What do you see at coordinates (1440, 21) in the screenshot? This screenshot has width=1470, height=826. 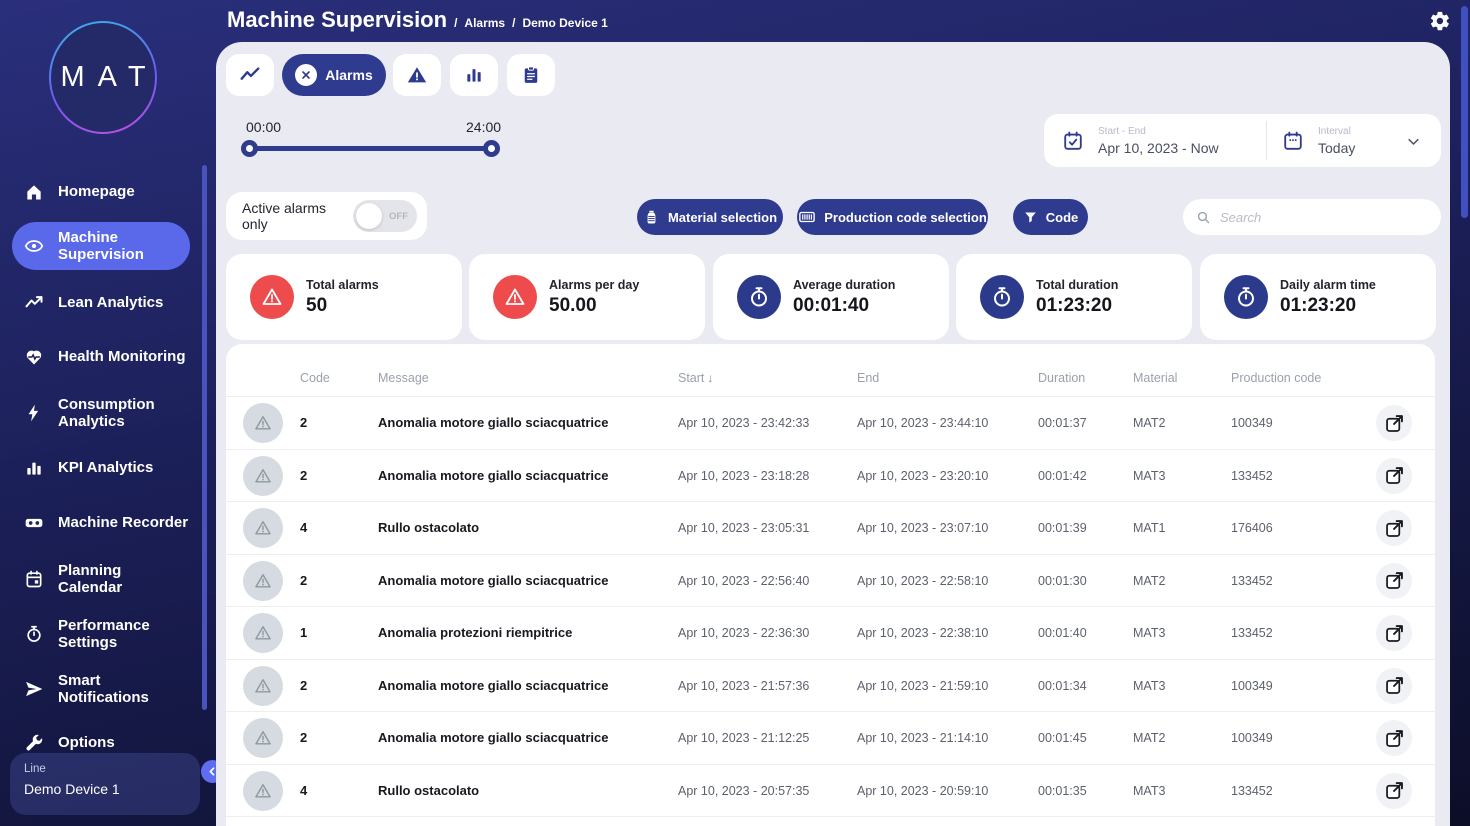 I see `settings-gear-icon` at bounding box center [1440, 21].